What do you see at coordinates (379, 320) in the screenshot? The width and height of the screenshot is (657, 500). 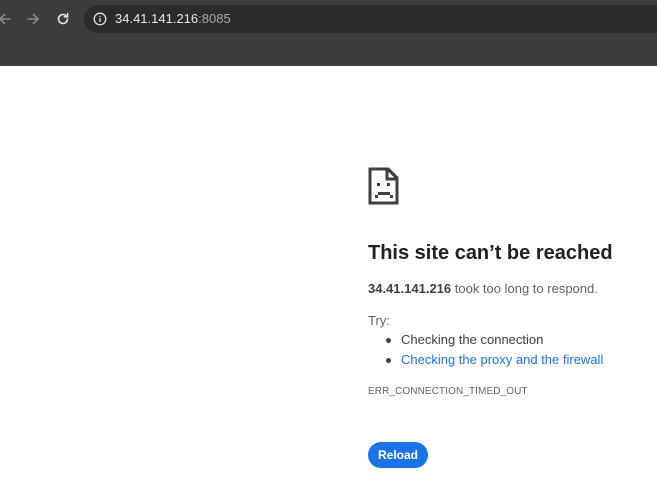 I see `try-label: Try:` at bounding box center [379, 320].